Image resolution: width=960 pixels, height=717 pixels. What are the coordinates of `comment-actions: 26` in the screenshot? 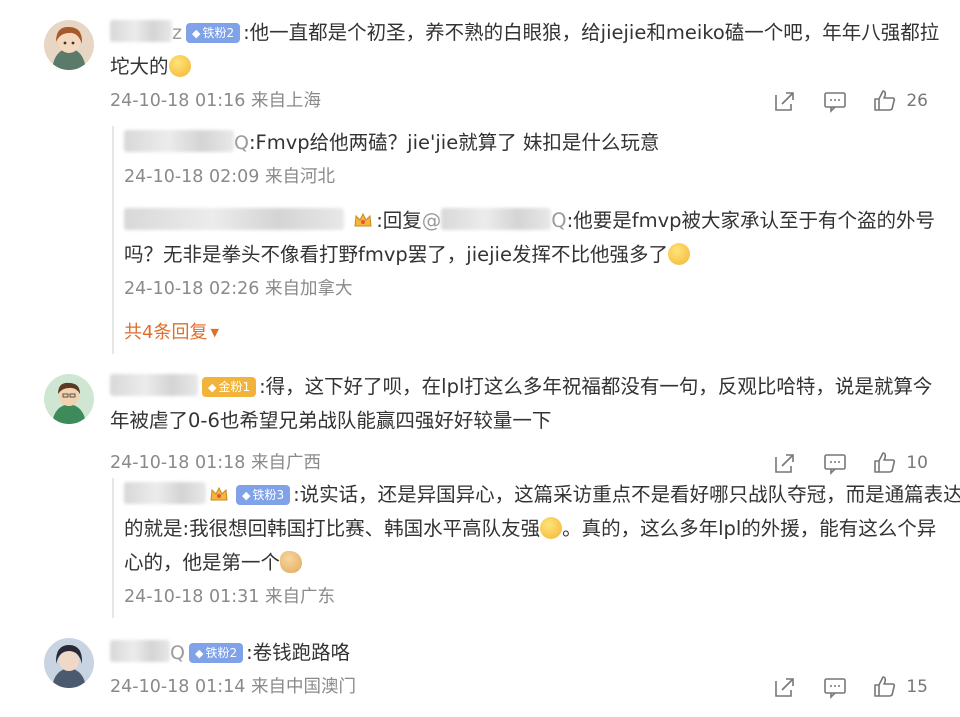 It's located at (838, 101).